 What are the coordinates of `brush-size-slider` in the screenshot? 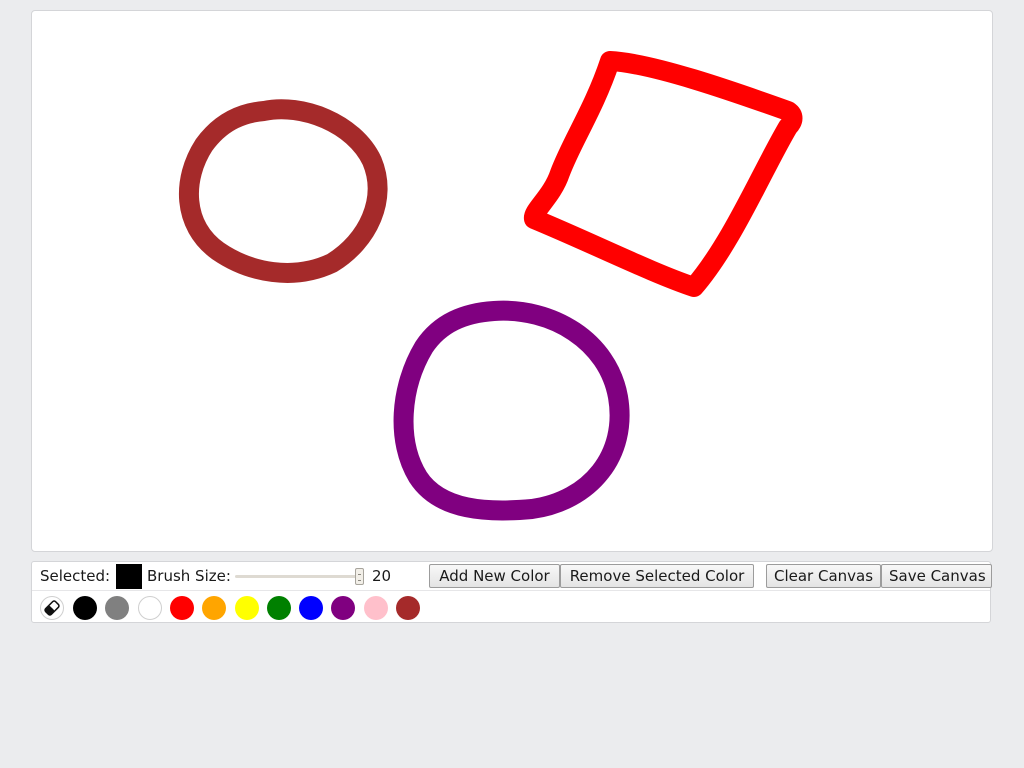 It's located at (301, 576).